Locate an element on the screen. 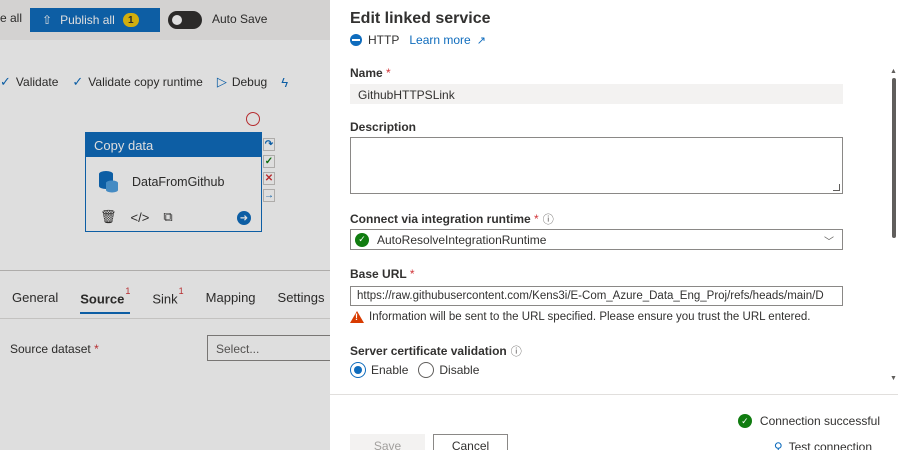 The width and height of the screenshot is (898, 450). description-textarea is located at coordinates (596, 165).